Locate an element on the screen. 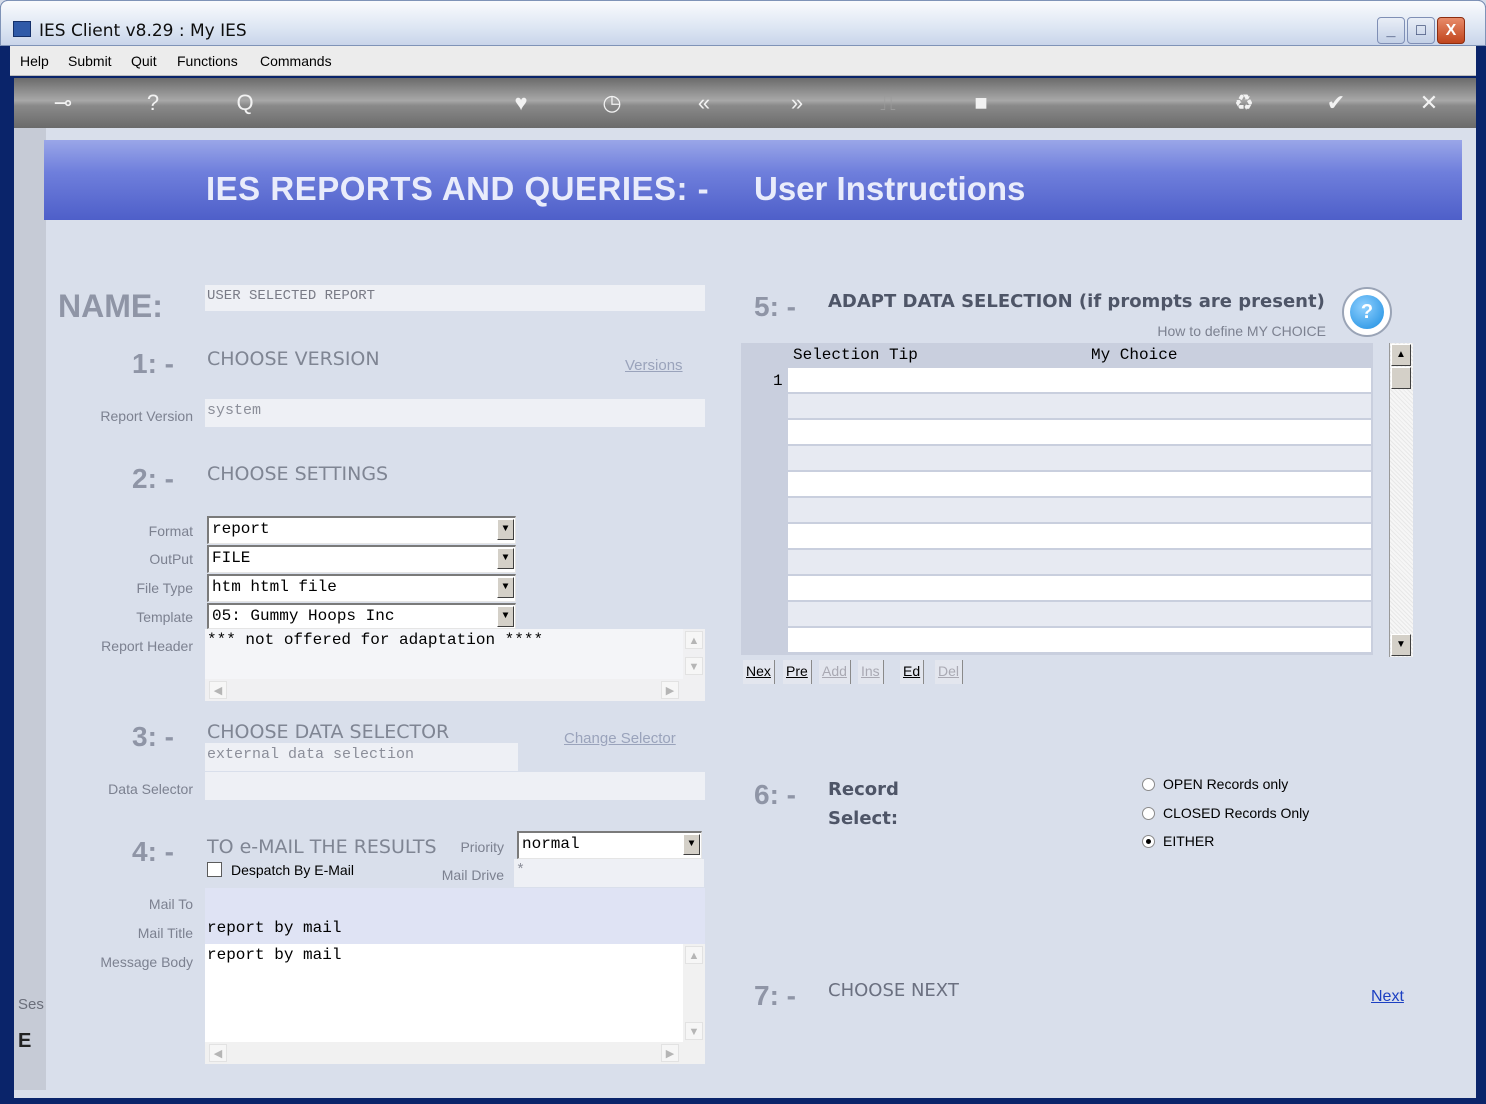  menu-functions: Functions is located at coordinates (207, 61).